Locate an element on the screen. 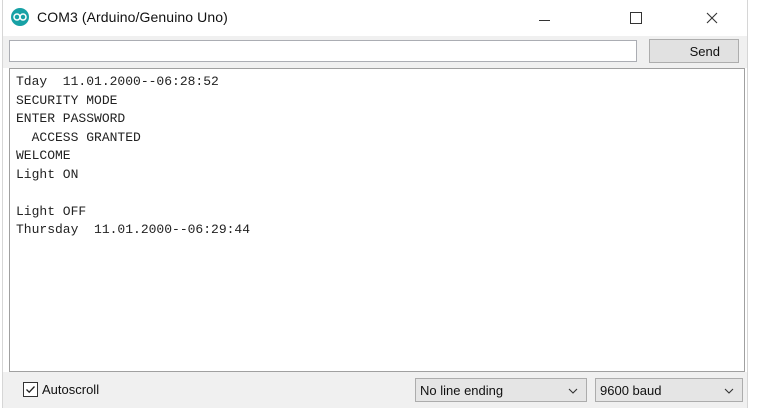  autoscroll-checkbox is located at coordinates (30, 389).